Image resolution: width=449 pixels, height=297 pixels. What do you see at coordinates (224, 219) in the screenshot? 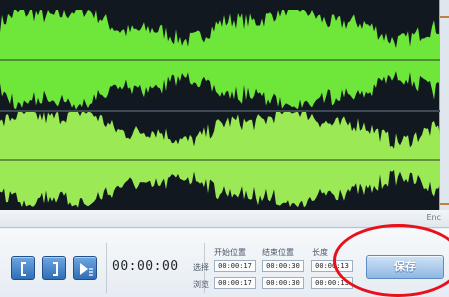
I see `timeline-ruler: Enc` at bounding box center [224, 219].